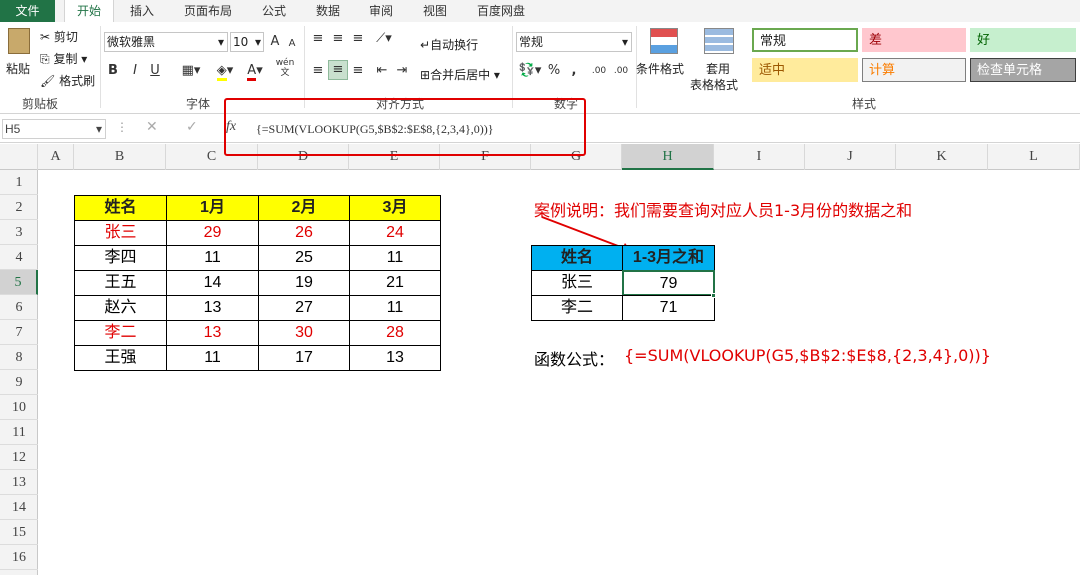  I want to click on cell-style-1: 差, so click(914, 40).